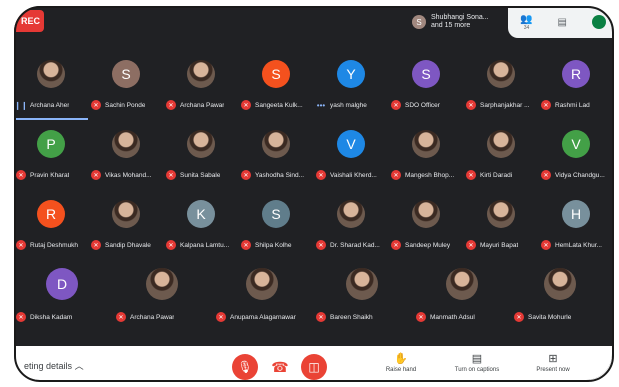 The image size is (619, 387). I want to click on participant-name: Diksha Kadam, so click(51, 317).